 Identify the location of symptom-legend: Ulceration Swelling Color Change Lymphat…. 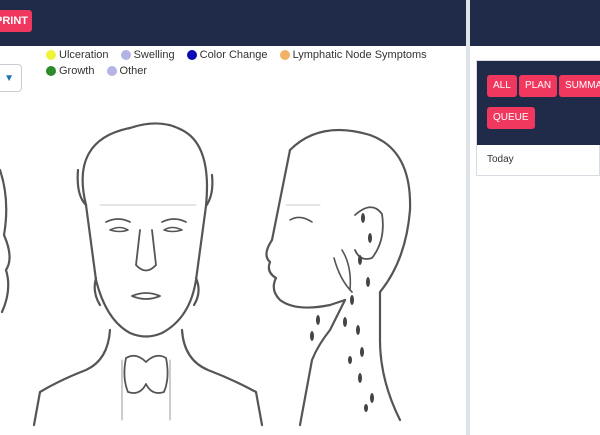
(246, 64).